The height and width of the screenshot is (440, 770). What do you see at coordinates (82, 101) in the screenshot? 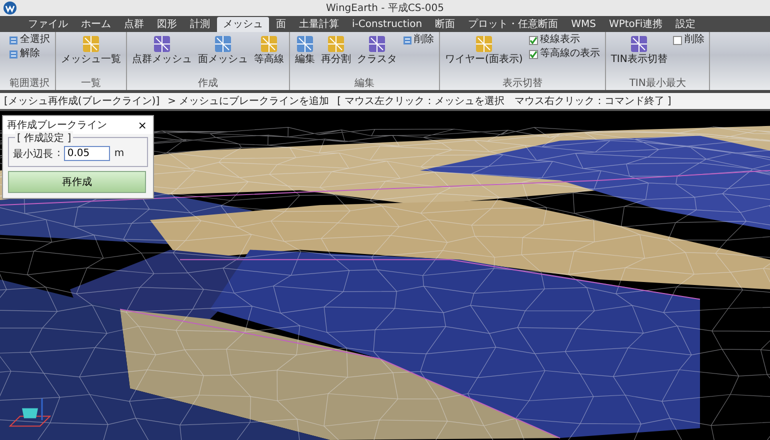
I see `command-name: [メッシュ再作成(ブレークライン)]` at bounding box center [82, 101].